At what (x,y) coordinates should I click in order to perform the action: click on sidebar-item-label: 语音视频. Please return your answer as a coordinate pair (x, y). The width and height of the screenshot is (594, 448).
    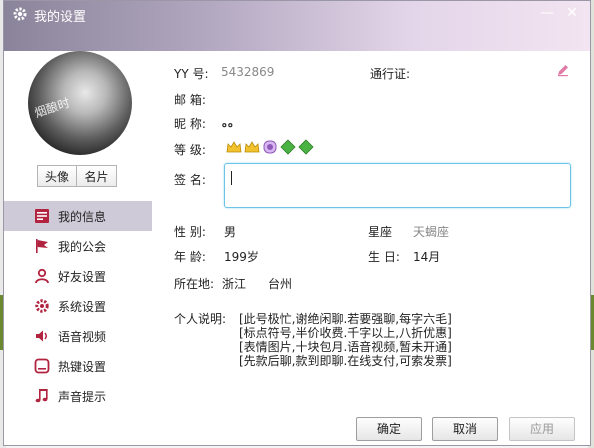
    Looking at the image, I should click on (82, 337).